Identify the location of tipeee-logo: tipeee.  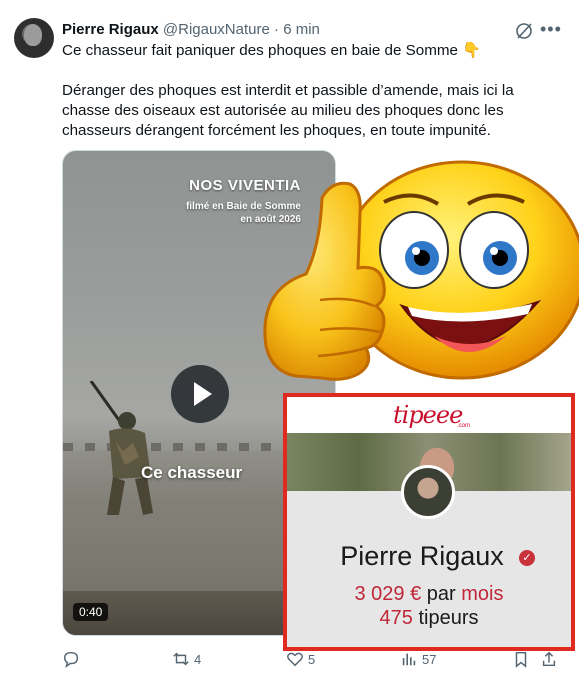
(428, 415).